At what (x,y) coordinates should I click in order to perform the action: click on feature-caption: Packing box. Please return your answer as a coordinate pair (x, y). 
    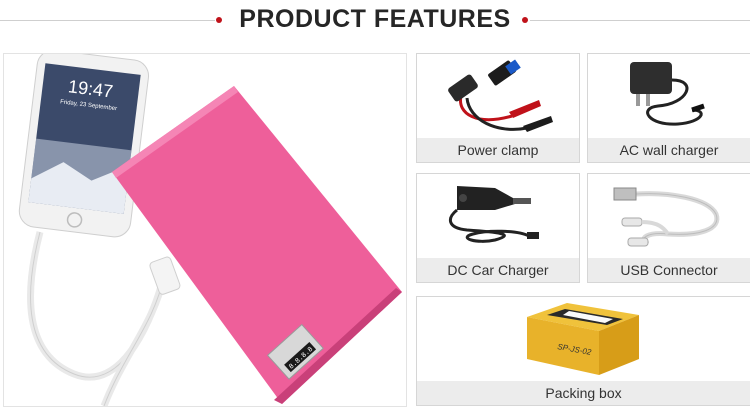
    Looking at the image, I should click on (583, 393).